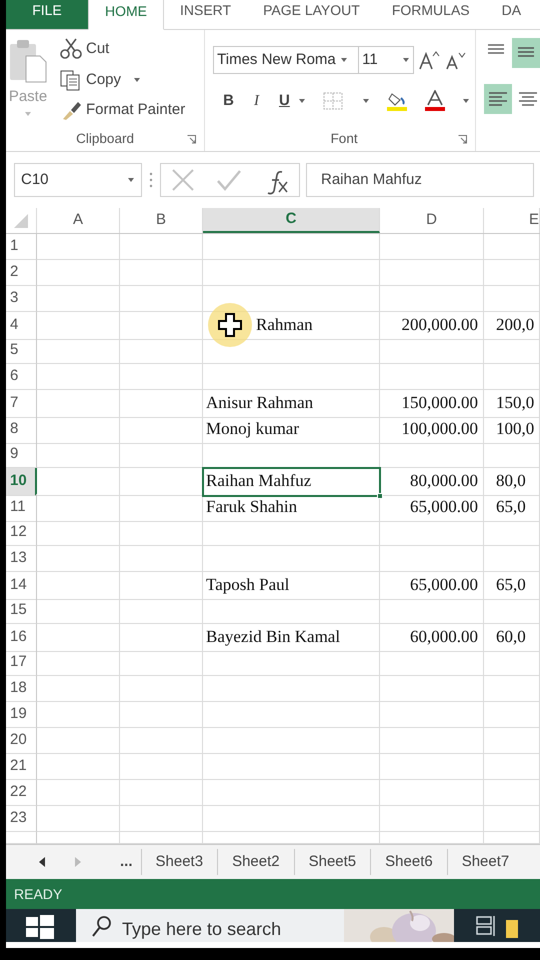 This screenshot has height=960, width=540. What do you see at coordinates (78, 220) in the screenshot?
I see `column-header: A` at bounding box center [78, 220].